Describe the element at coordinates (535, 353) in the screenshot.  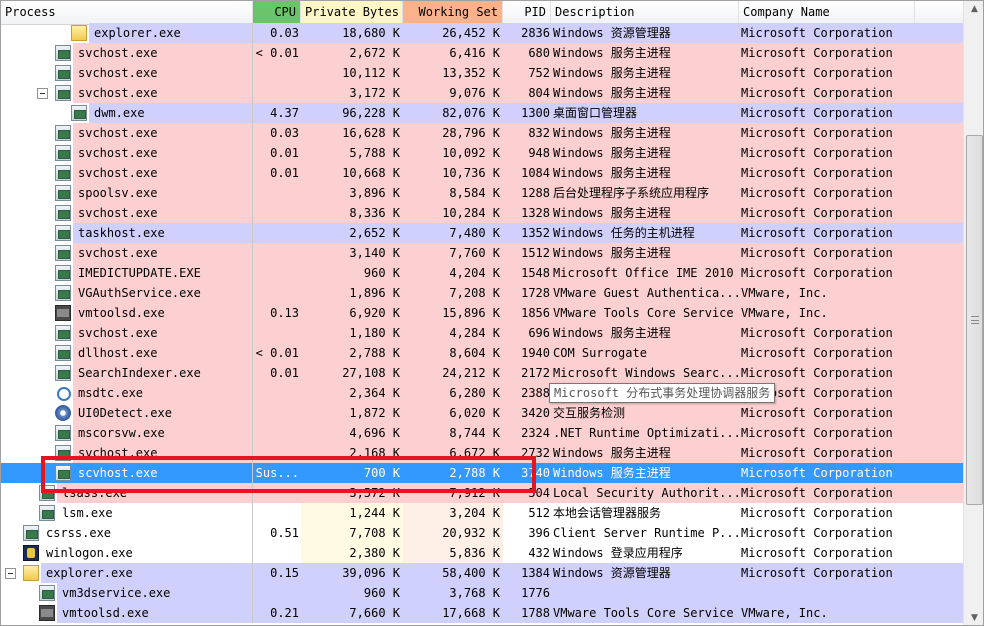
I see `pid-value: 1940` at that location.